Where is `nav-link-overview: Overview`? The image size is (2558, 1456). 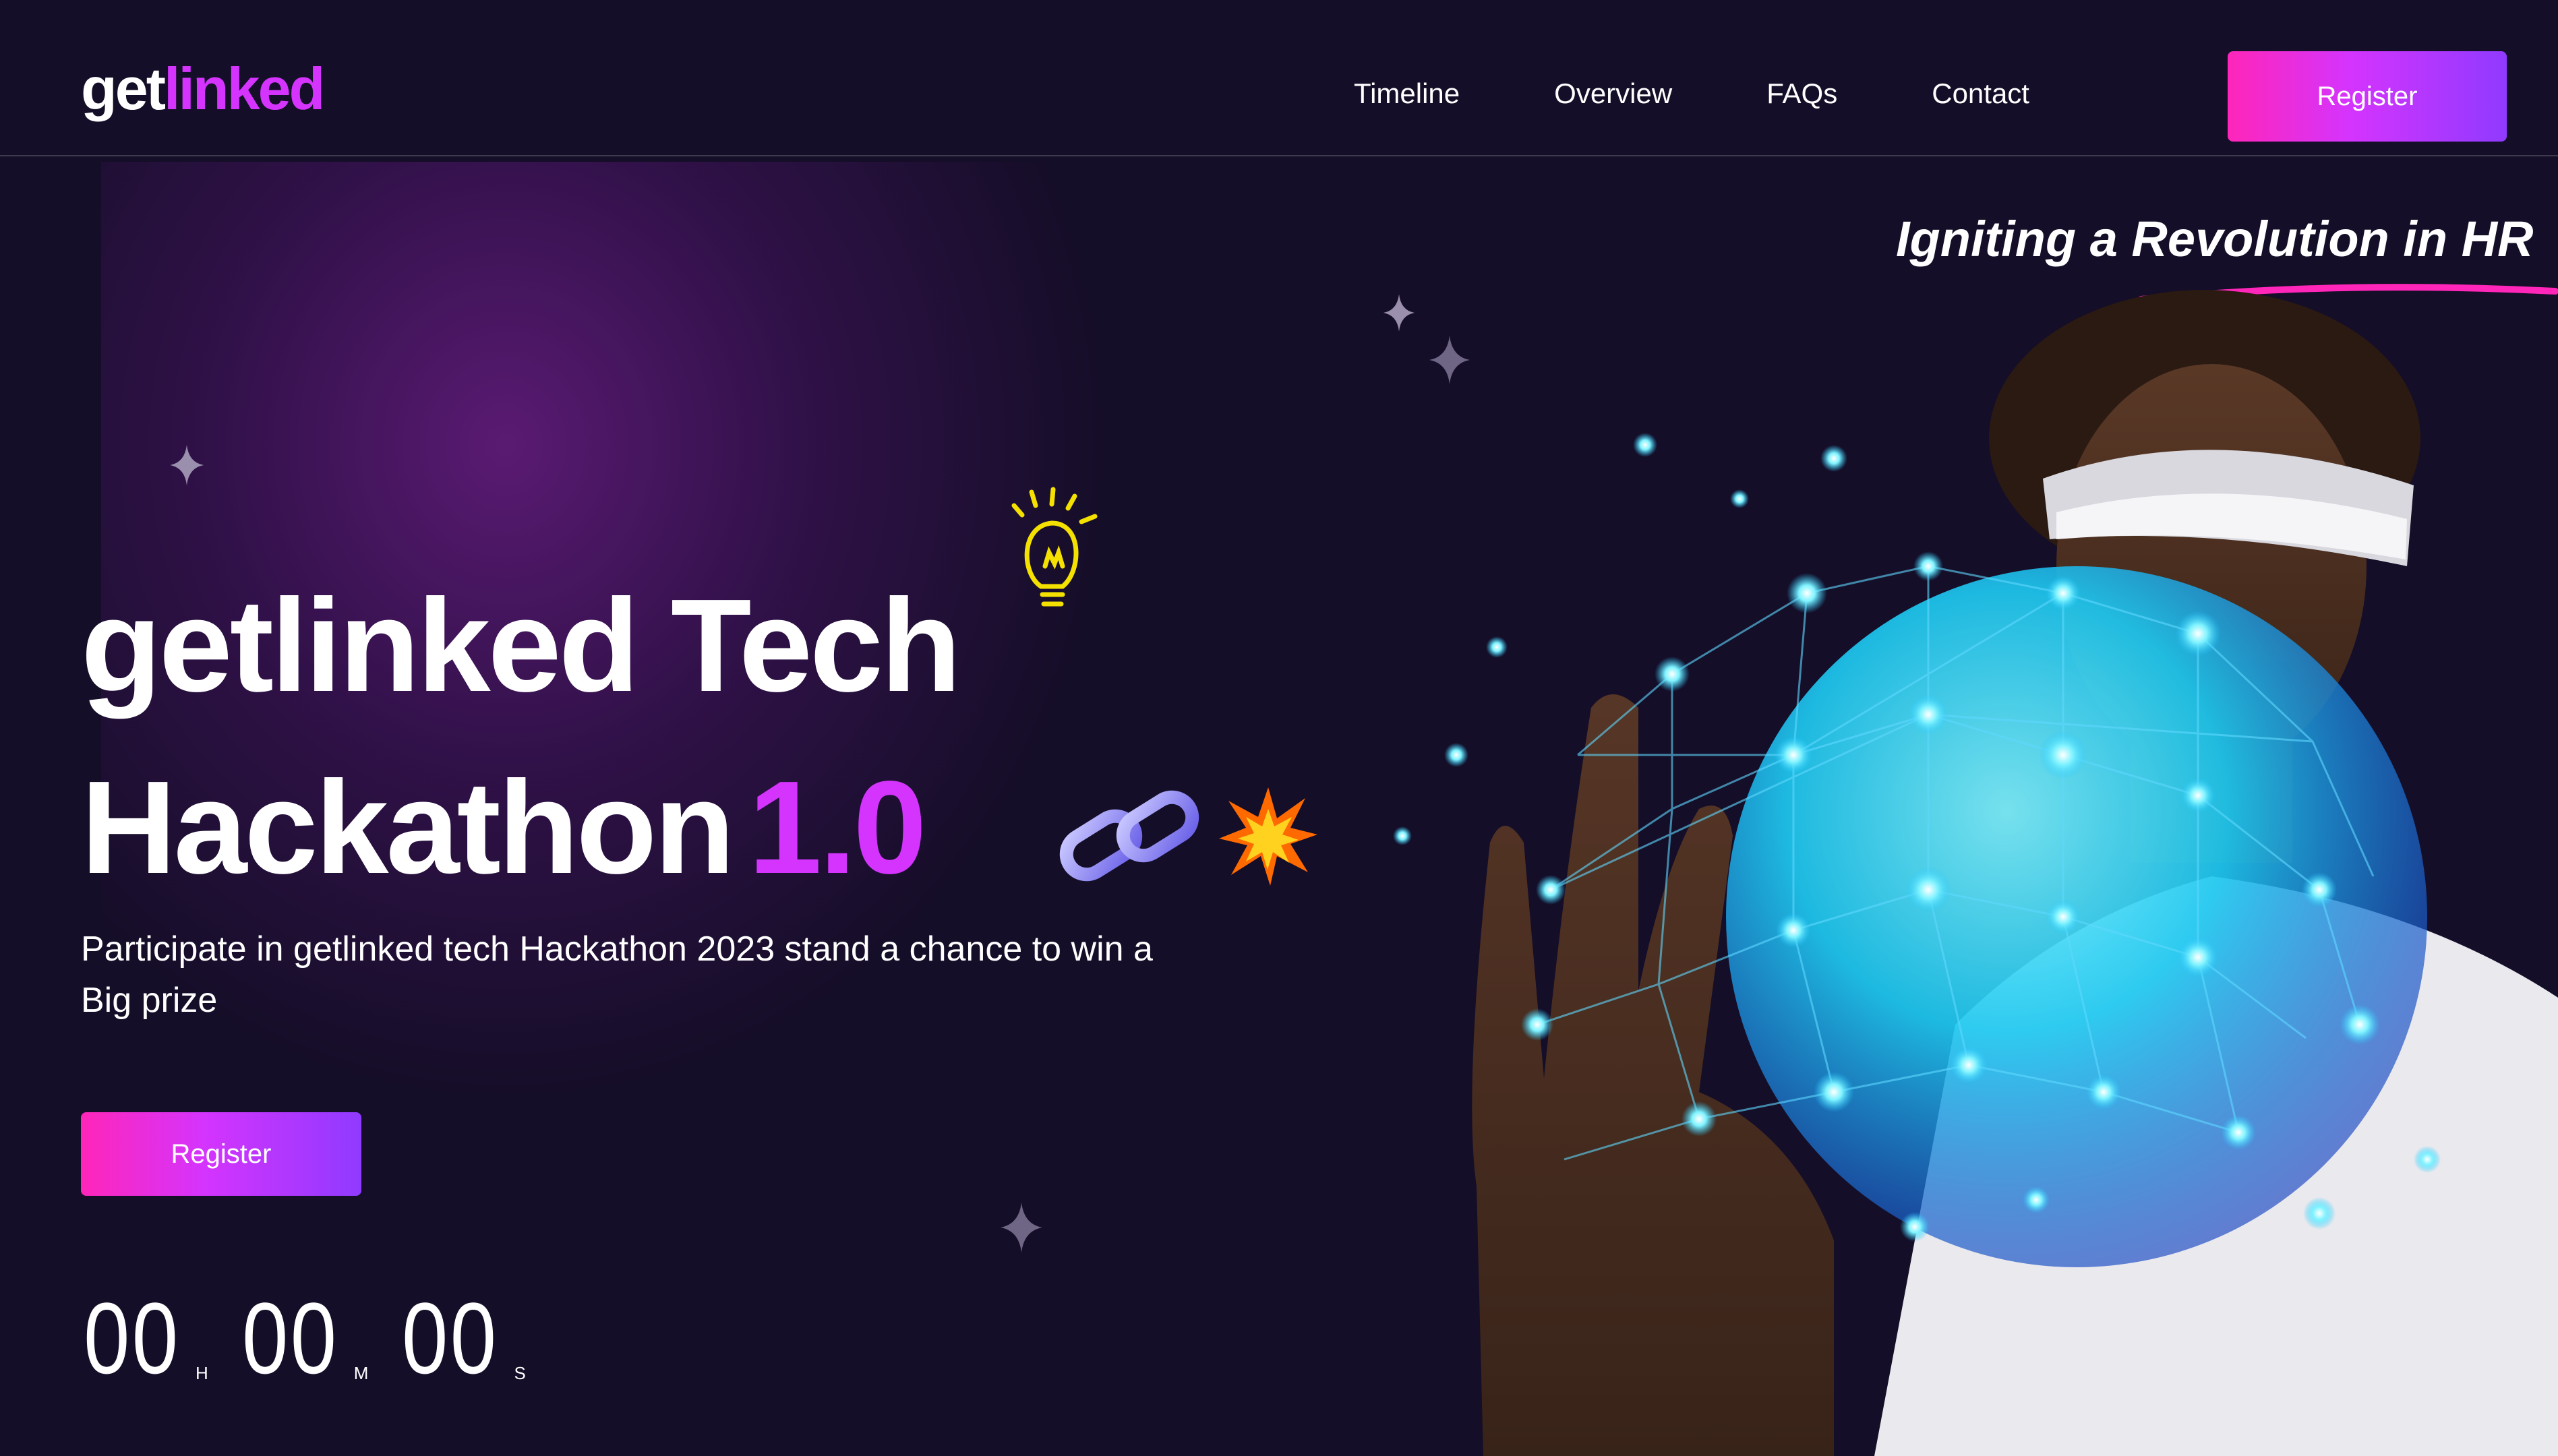 nav-link-overview: Overview is located at coordinates (1613, 94).